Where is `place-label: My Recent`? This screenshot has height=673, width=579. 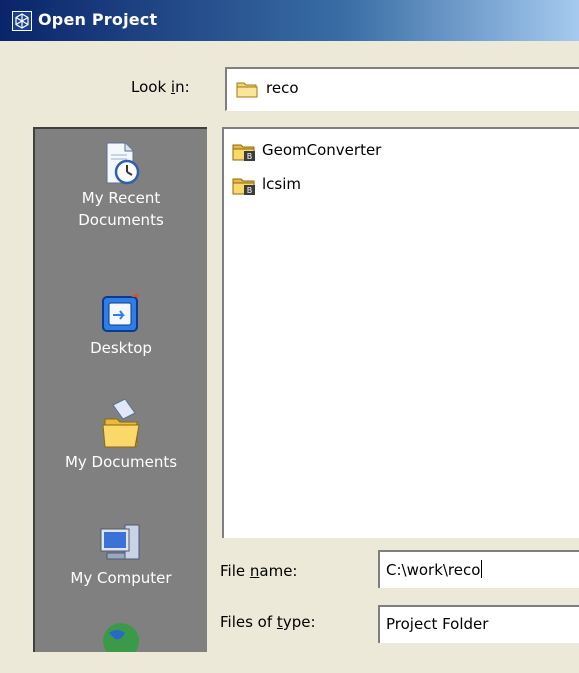 place-label: My Recent is located at coordinates (121, 198).